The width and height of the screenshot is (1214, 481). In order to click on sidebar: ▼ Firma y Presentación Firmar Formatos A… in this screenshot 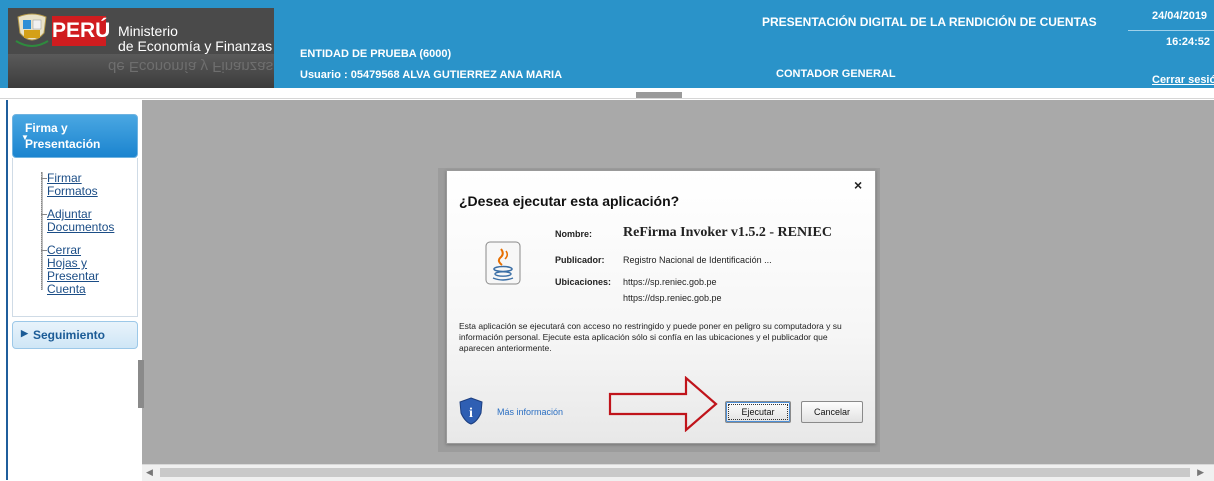, I will do `click(74, 290)`.